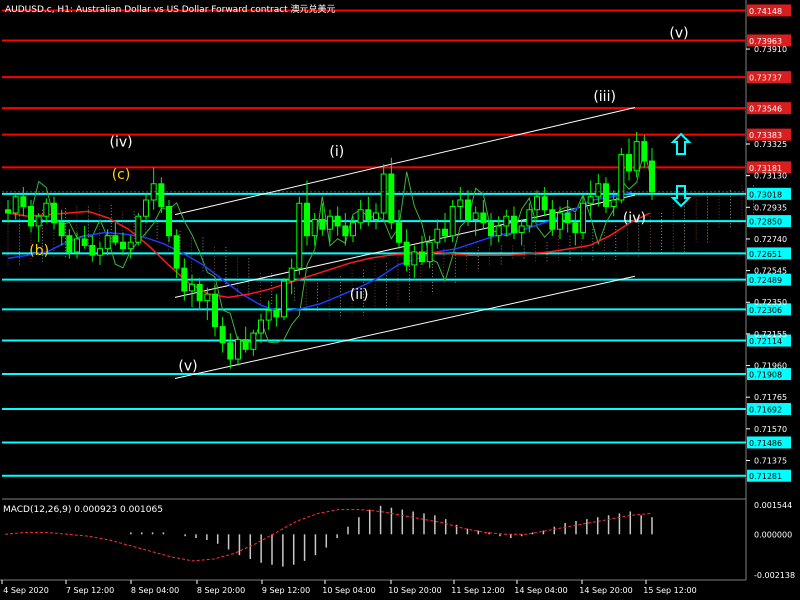  Describe the element at coordinates (773, 534) in the screenshot. I see `macd-tick-label: 0.000000` at that location.